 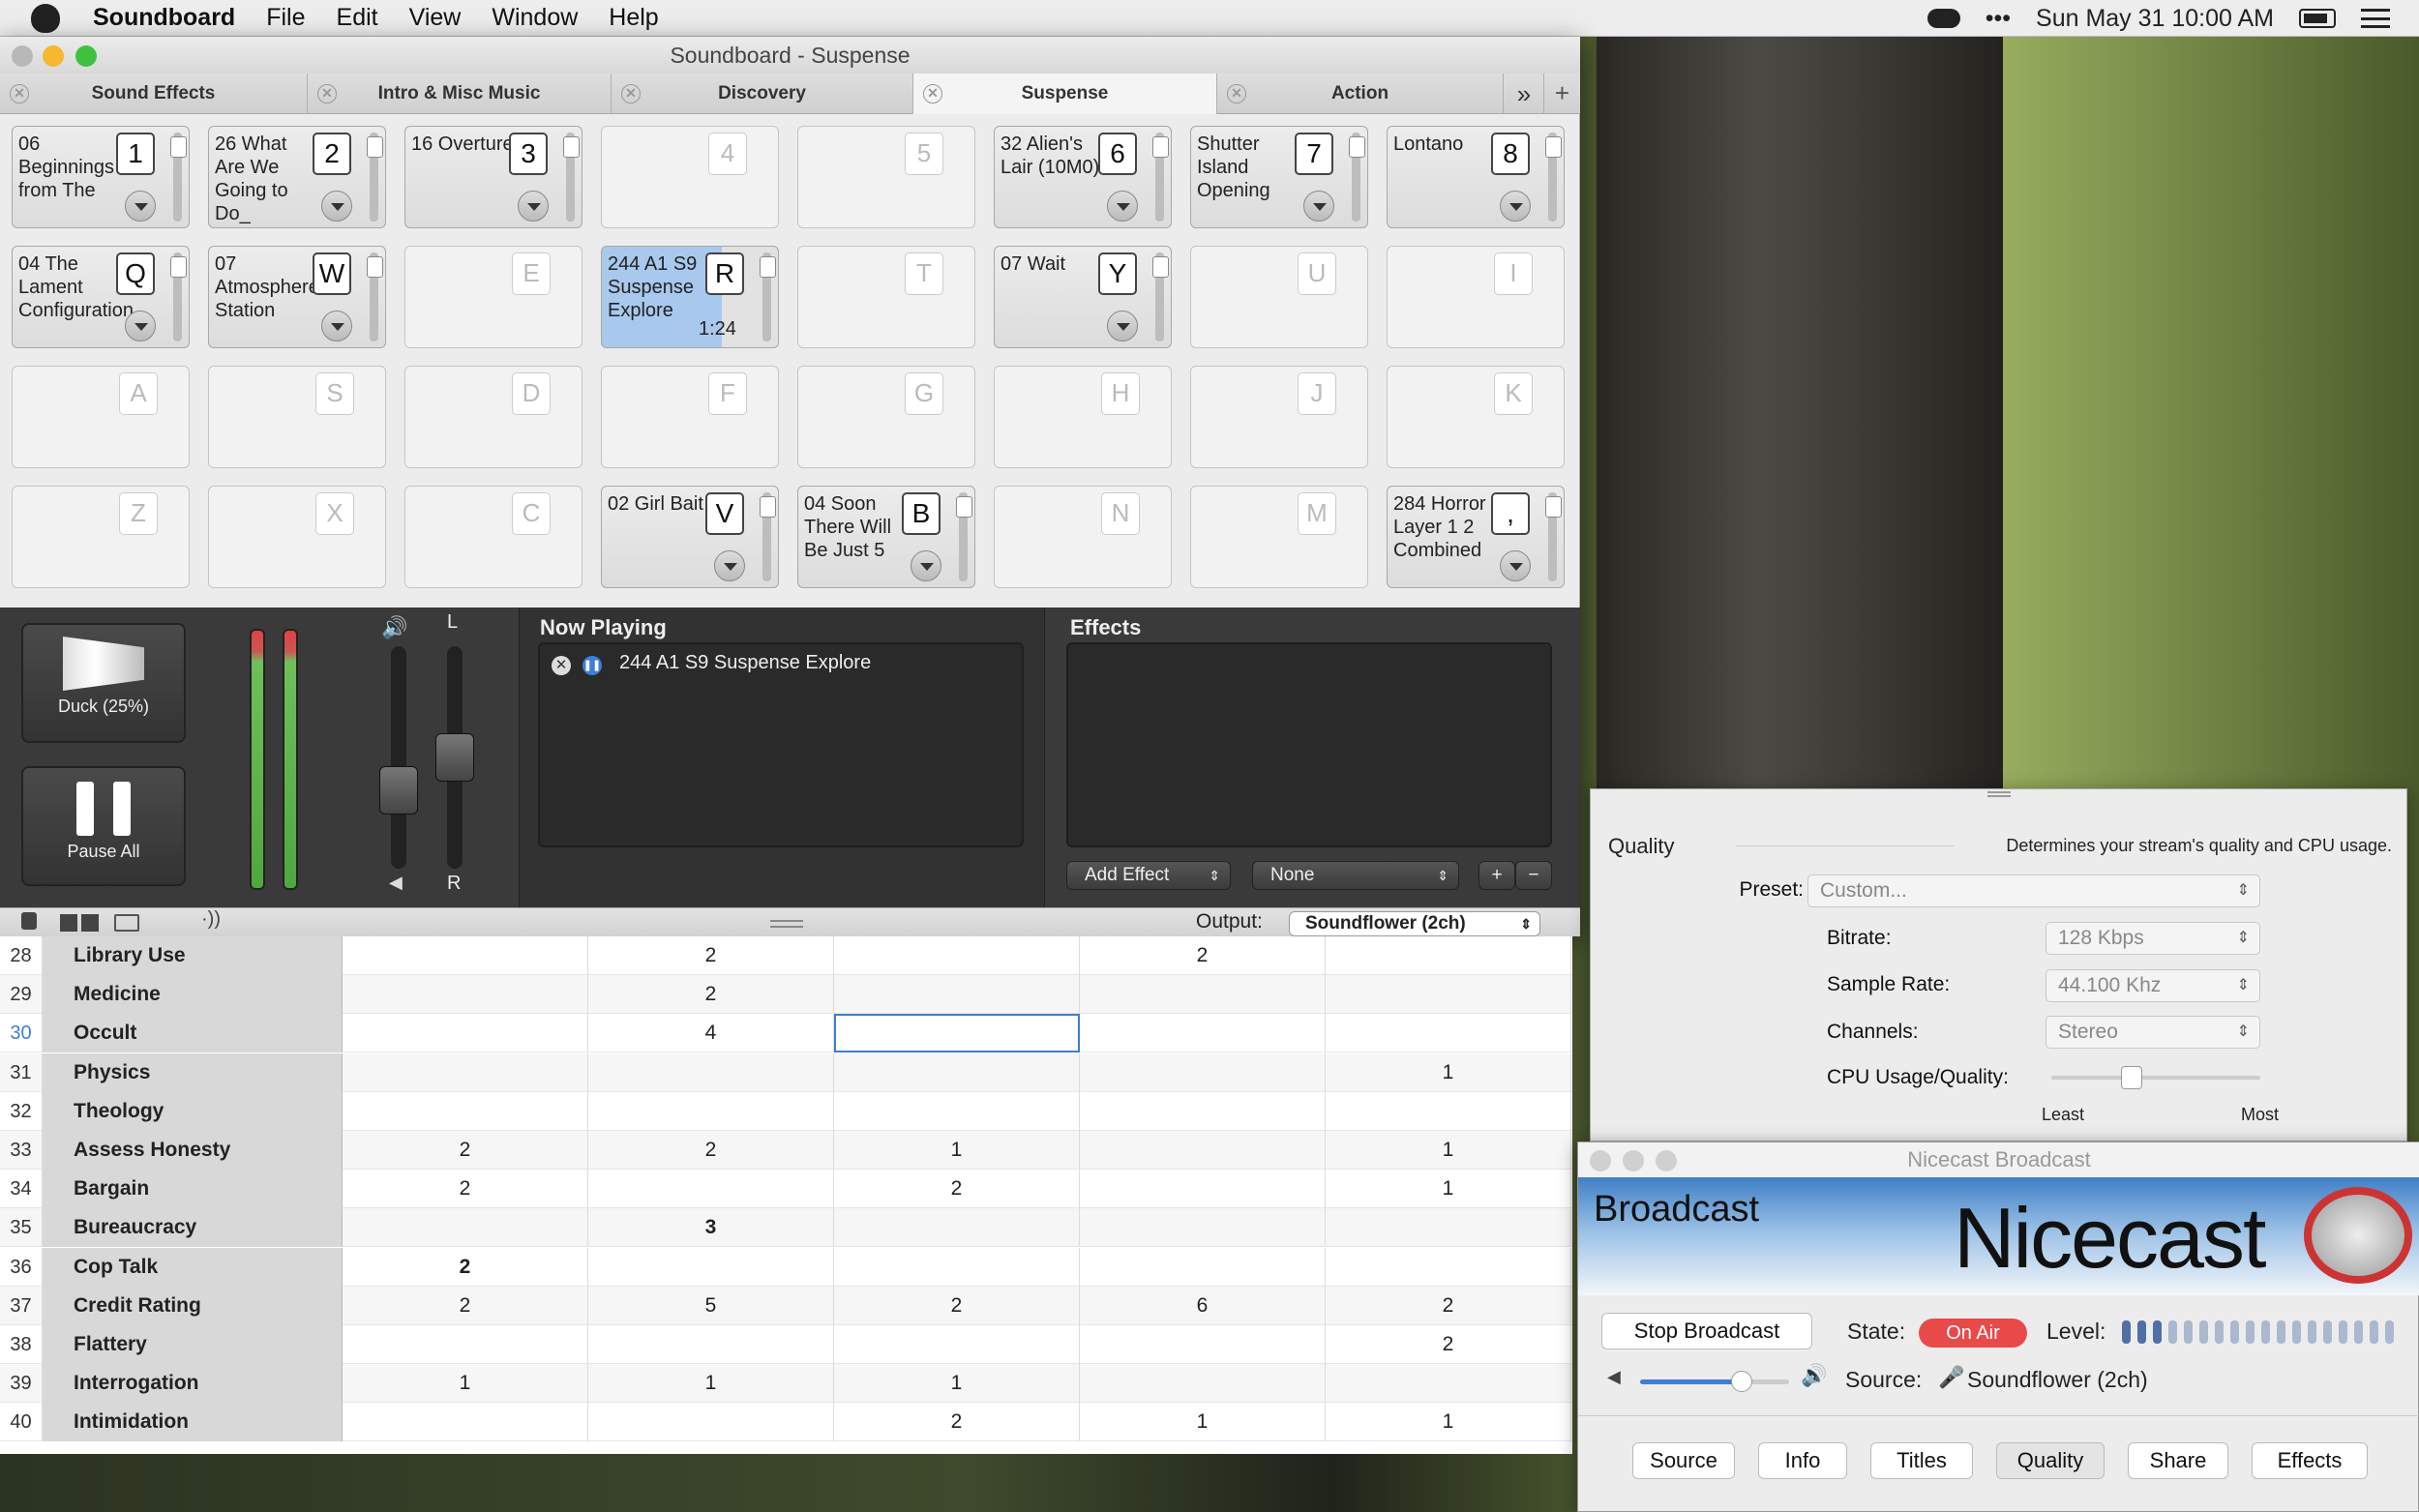 What do you see at coordinates (29, 921) in the screenshot?
I see `lock-icon` at bounding box center [29, 921].